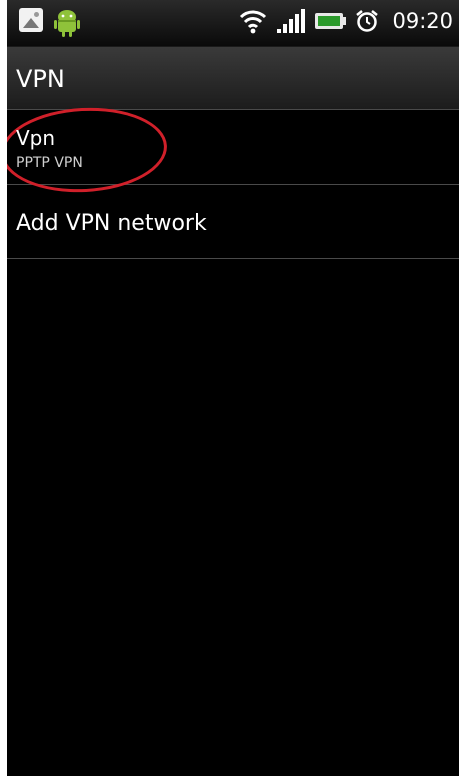 The width and height of the screenshot is (466, 776). What do you see at coordinates (50, 23) in the screenshot?
I see `status-bar-left` at bounding box center [50, 23].